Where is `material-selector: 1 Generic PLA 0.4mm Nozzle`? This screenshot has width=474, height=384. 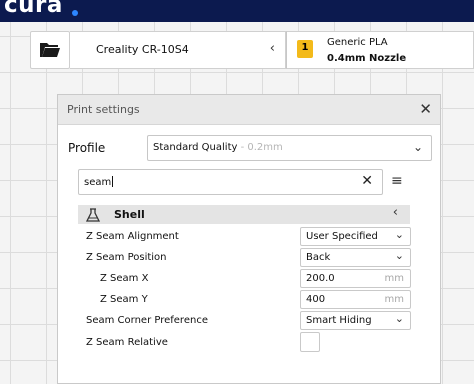 material-selector: 1 Generic PLA 0.4mm Nozzle is located at coordinates (380, 50).